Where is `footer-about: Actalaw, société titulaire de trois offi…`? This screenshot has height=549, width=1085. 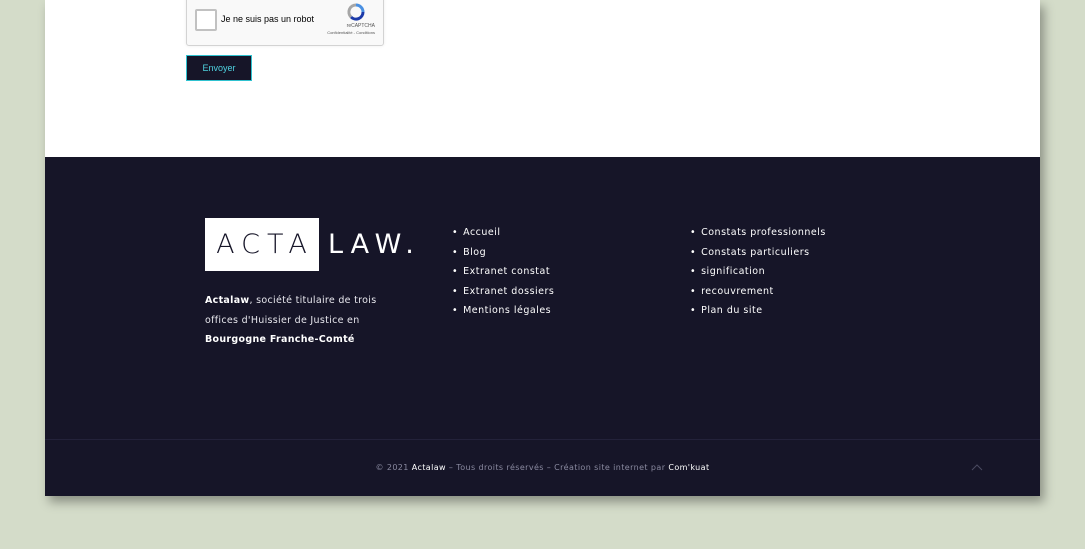
footer-about: Actalaw, société titulaire de trois offi… is located at coordinates (300, 320).